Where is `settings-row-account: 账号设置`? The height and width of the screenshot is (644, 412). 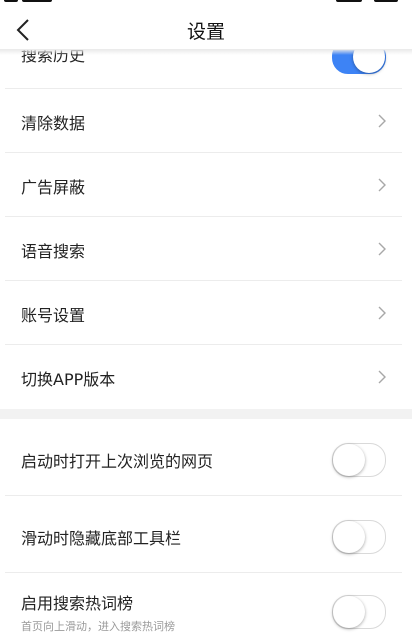 settings-row-account: 账号设置 is located at coordinates (206, 313).